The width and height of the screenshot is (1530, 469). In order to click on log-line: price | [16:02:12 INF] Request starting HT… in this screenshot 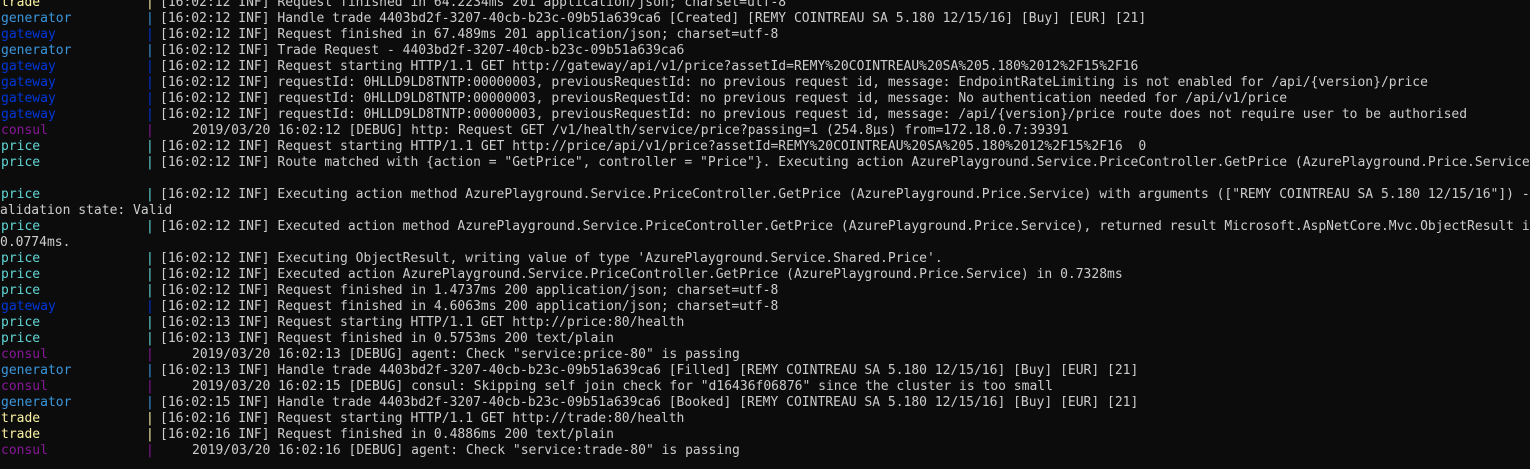, I will do `click(765, 147)`.